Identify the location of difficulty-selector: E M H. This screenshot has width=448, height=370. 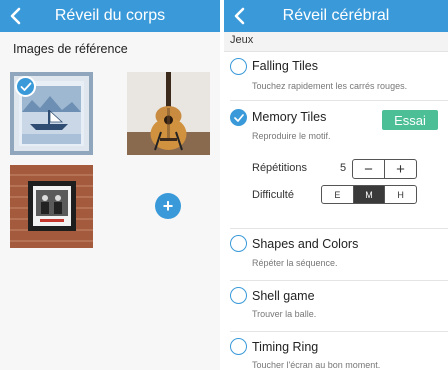
(369, 194).